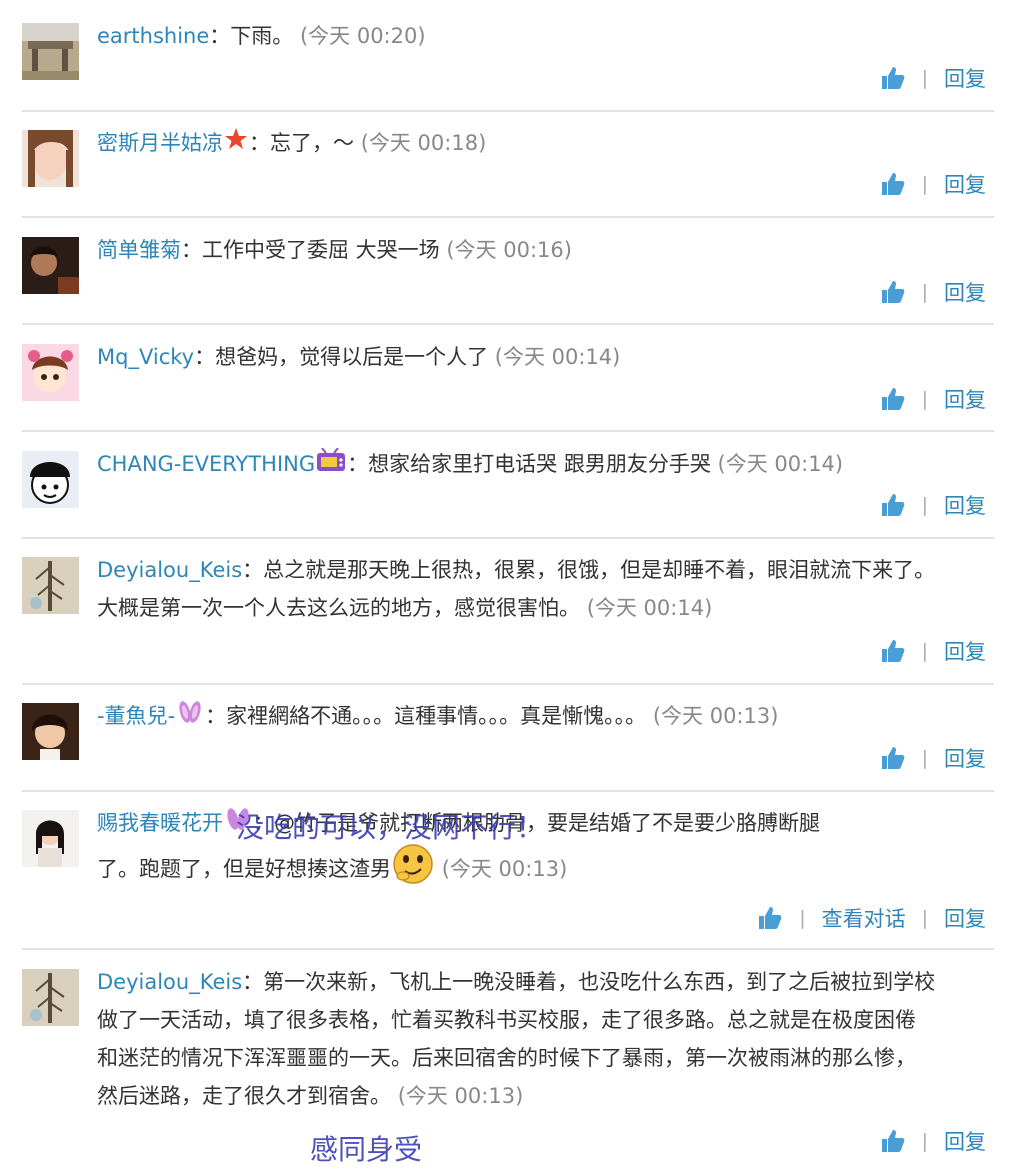 Image resolution: width=1026 pixels, height=1175 pixels. Describe the element at coordinates (301, 143) in the screenshot. I see `comment-text: ：忘了，～` at that location.